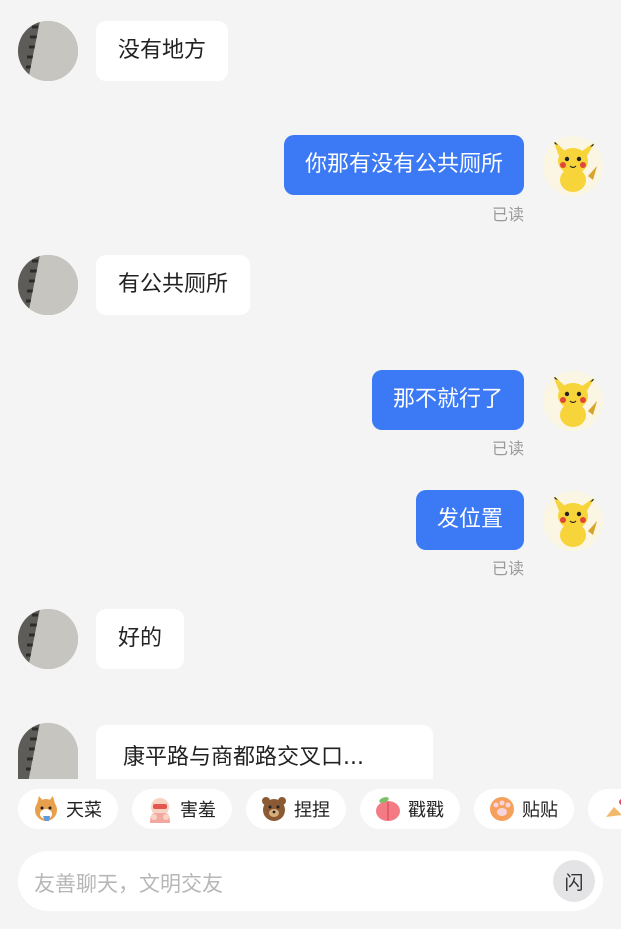 Image resolution: width=621 pixels, height=929 pixels. I want to click on quick-reply-chip: 害羞, so click(182, 809).